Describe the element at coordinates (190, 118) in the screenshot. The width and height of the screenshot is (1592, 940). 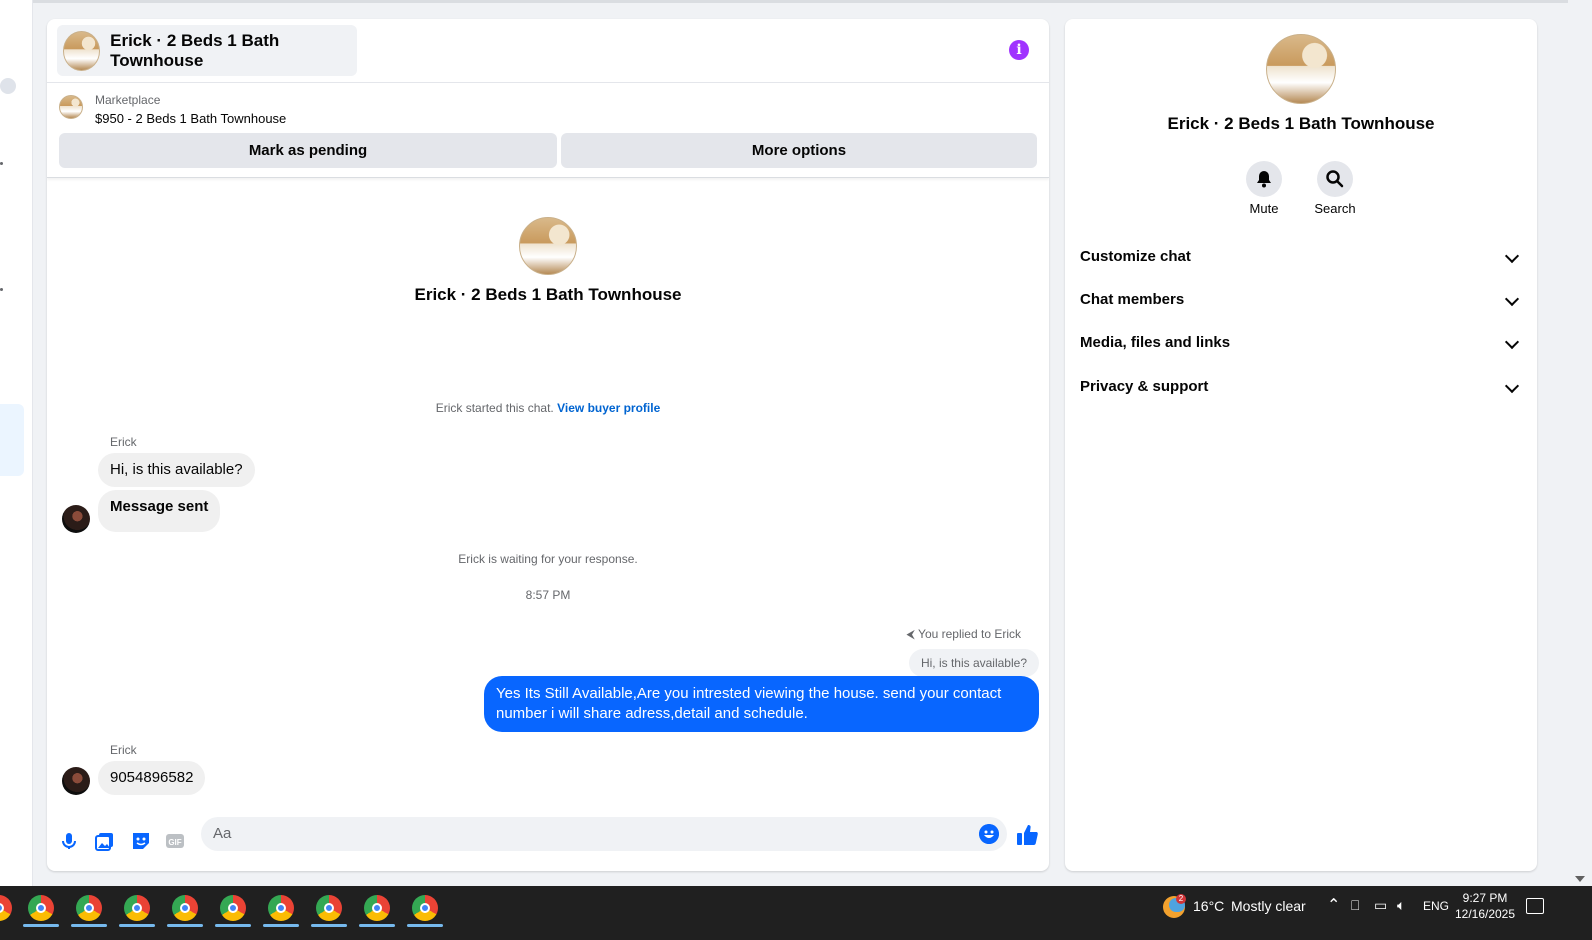
I see `listing-price-title: $950 - 2 Beds 1 Bath Townhouse` at that location.